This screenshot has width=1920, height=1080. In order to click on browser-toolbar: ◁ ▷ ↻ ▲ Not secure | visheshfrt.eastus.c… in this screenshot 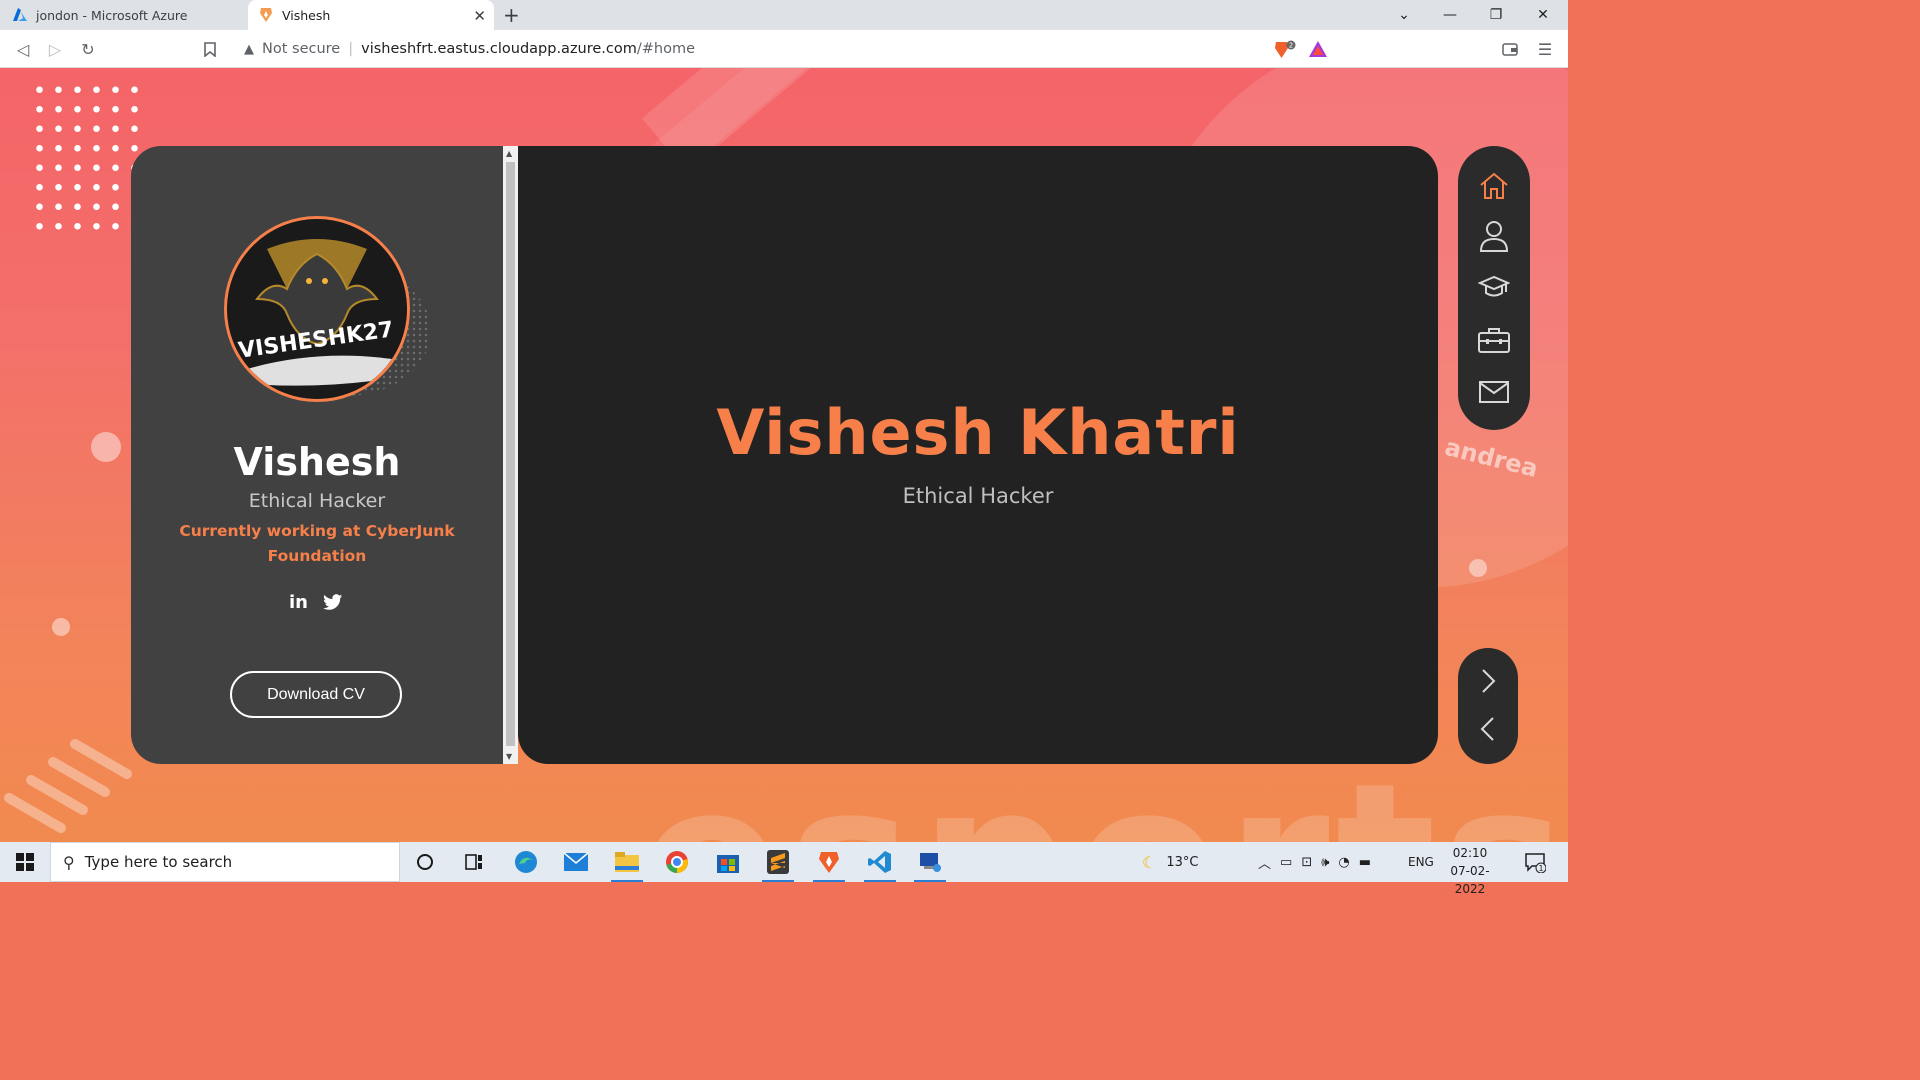, I will do `click(784, 49)`.